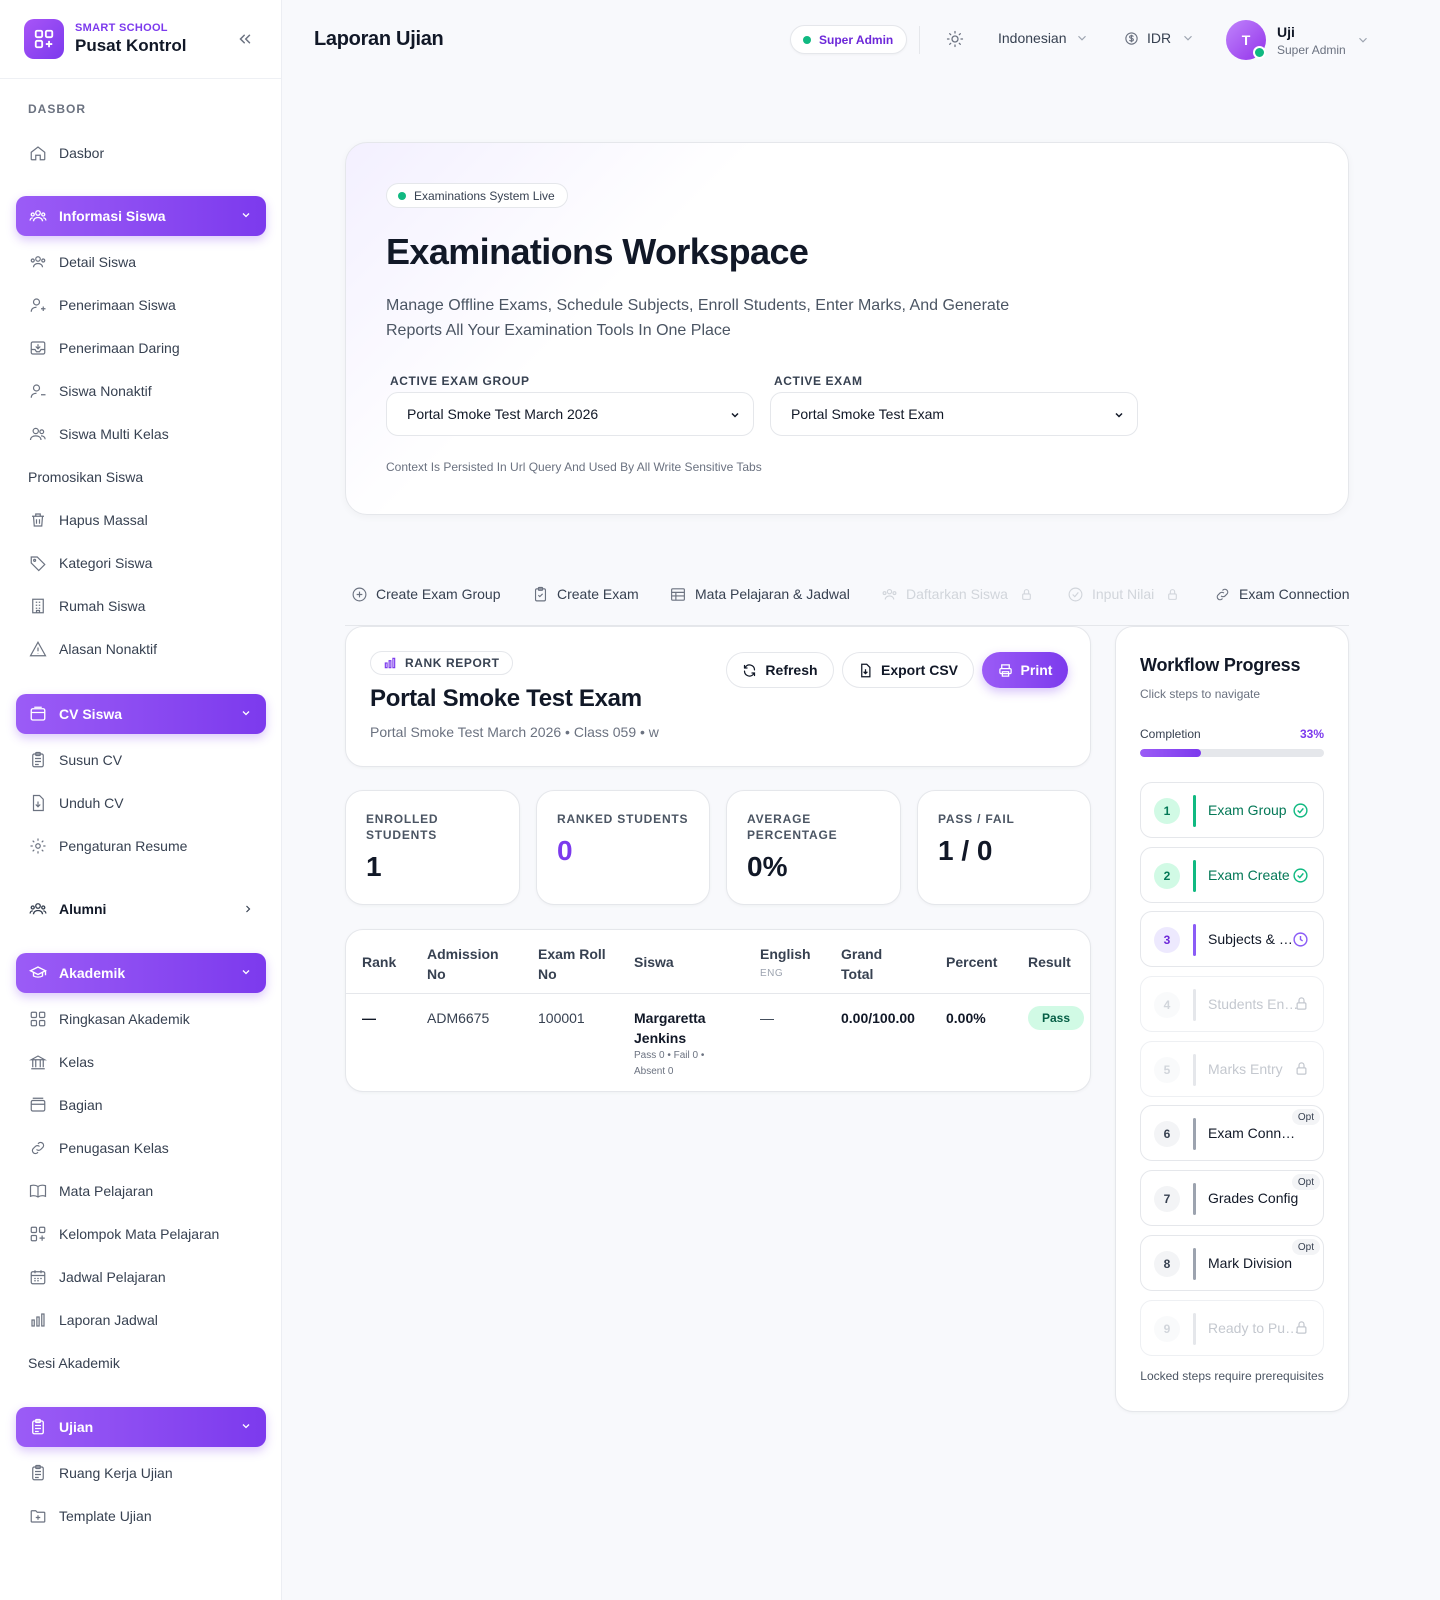 This screenshot has height=1600, width=1440. What do you see at coordinates (438, 594) in the screenshot?
I see `tab-label: Create Exam Group` at bounding box center [438, 594].